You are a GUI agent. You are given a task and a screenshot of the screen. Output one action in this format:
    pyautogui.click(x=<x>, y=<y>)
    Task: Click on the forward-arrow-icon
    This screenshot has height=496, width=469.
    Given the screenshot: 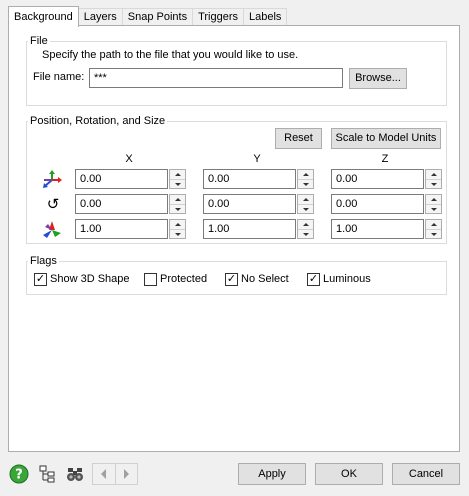 What is the action you would take?
    pyautogui.click(x=127, y=474)
    